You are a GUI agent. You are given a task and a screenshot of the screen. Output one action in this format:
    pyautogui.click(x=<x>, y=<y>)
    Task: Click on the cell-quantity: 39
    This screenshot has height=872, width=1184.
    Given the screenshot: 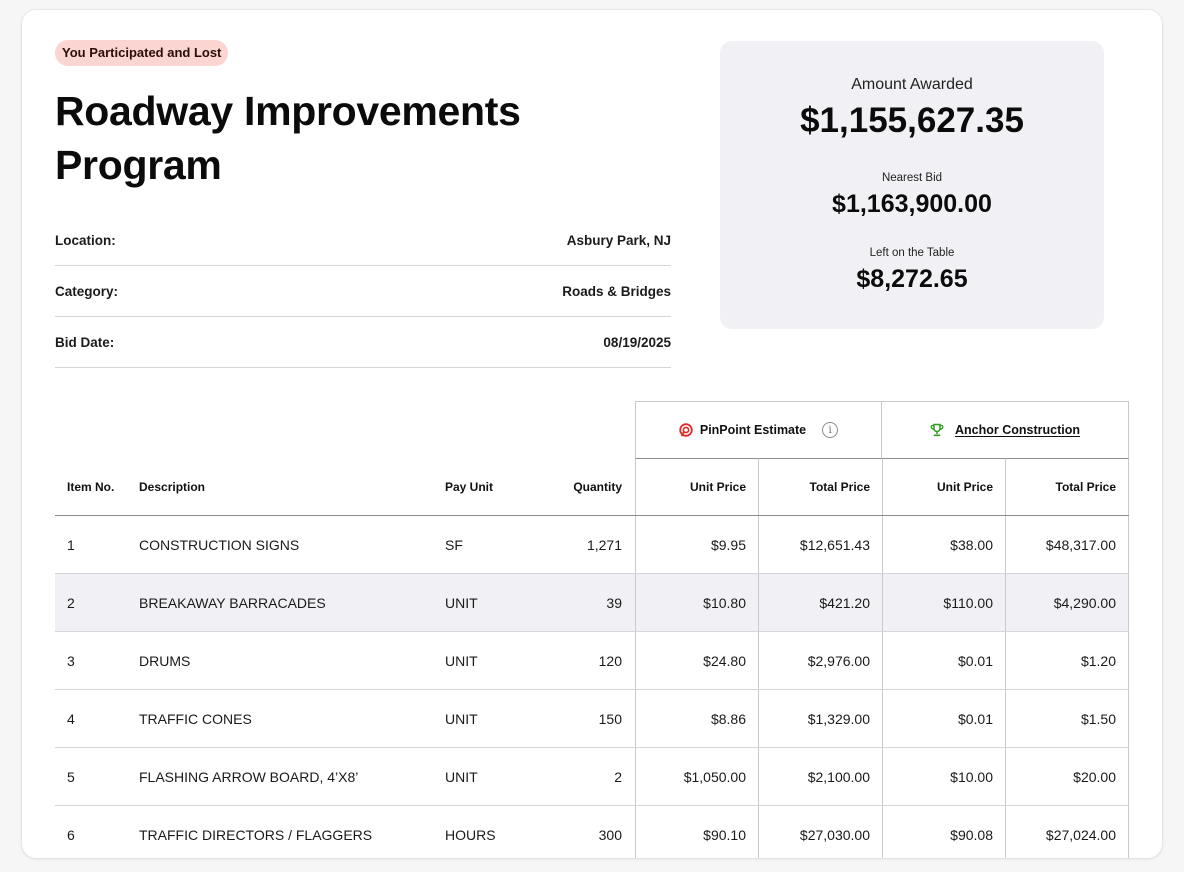 What is the action you would take?
    pyautogui.click(x=614, y=602)
    